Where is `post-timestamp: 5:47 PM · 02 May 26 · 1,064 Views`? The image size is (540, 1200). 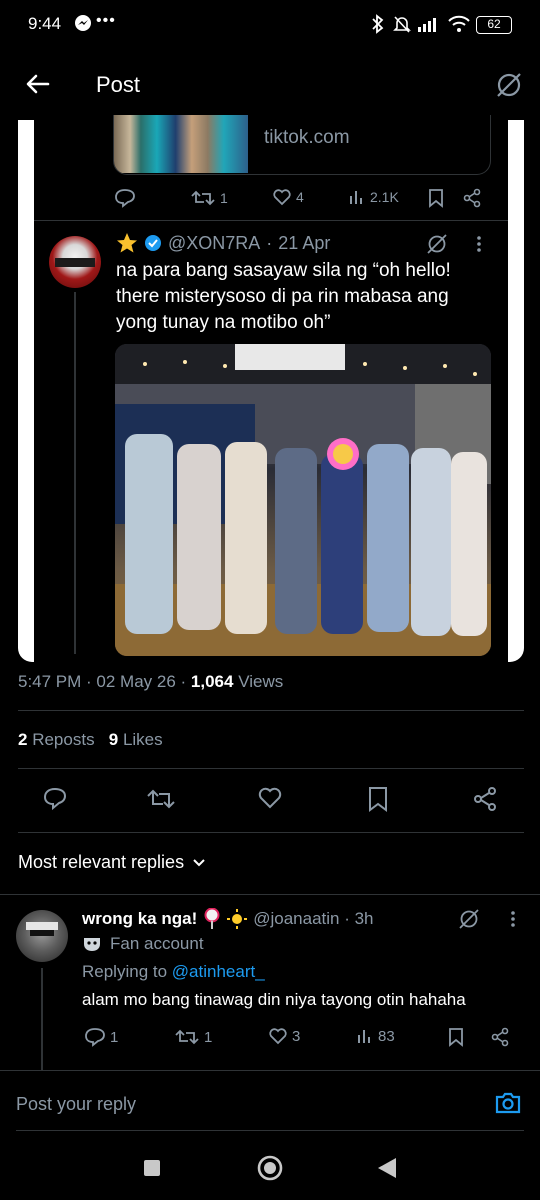 post-timestamp: 5:47 PM · 02 May 26 · 1,064 Views is located at coordinates (150, 682).